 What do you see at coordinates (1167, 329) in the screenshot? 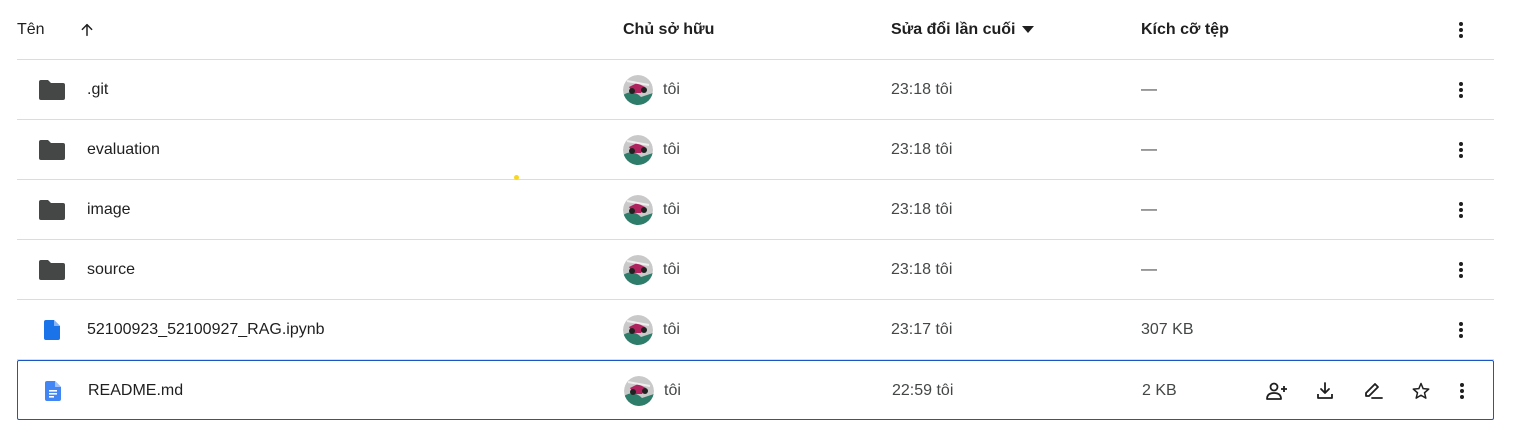
I see `file-size: 307 KB` at bounding box center [1167, 329].